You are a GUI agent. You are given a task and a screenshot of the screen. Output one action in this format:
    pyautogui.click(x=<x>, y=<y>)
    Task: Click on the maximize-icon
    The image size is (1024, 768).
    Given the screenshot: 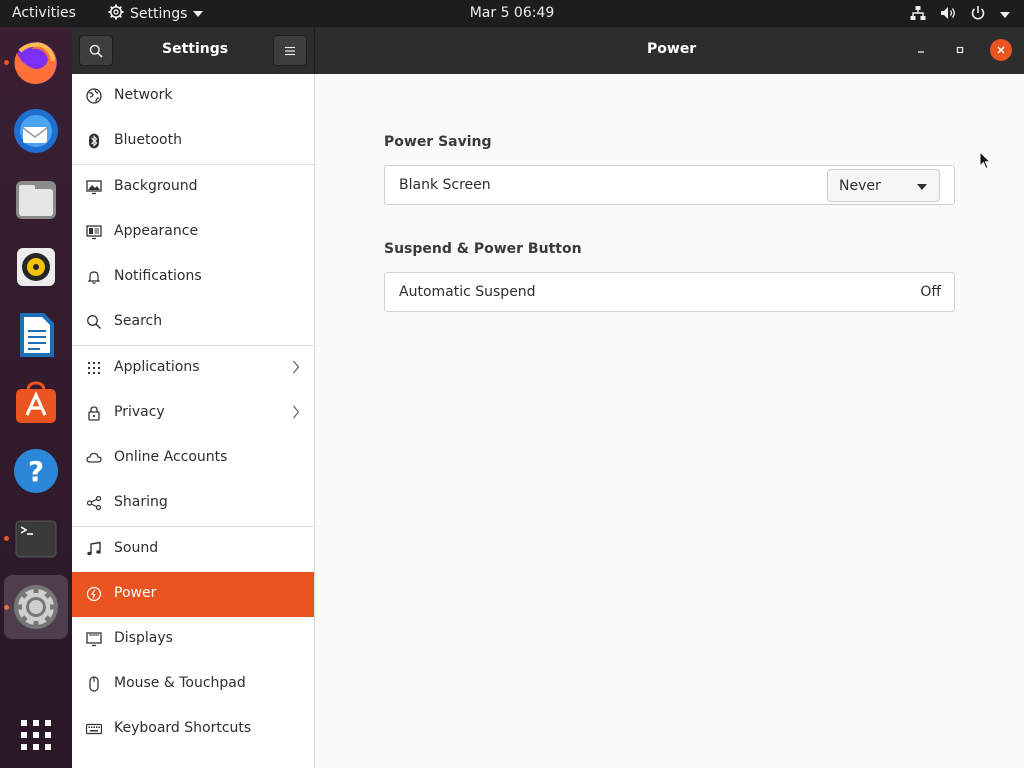 What is the action you would take?
    pyautogui.click(x=960, y=50)
    